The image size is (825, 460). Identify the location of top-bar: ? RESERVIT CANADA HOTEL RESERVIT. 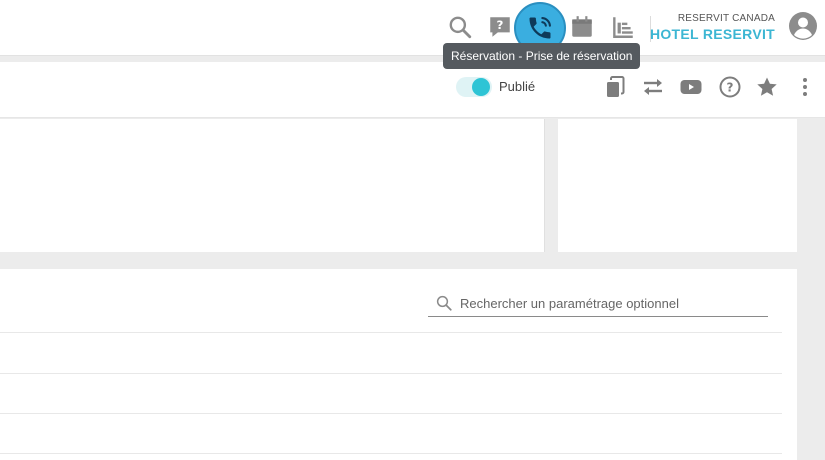
(412, 28).